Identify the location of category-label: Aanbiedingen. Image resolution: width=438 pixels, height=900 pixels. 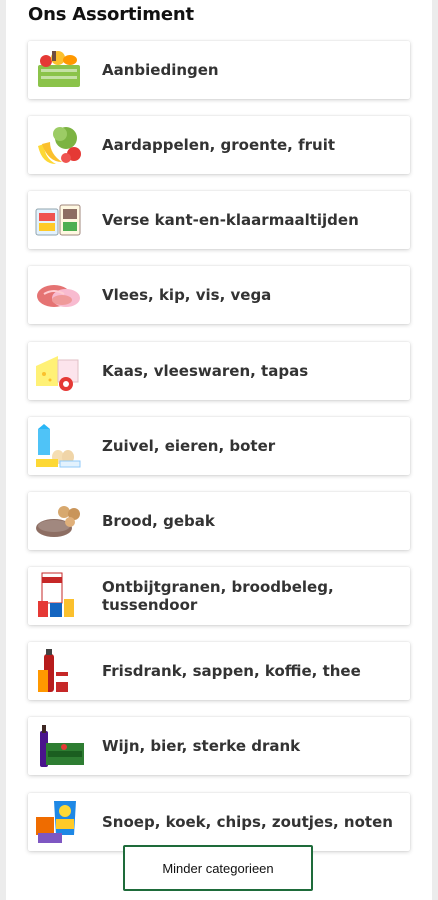
(160, 70).